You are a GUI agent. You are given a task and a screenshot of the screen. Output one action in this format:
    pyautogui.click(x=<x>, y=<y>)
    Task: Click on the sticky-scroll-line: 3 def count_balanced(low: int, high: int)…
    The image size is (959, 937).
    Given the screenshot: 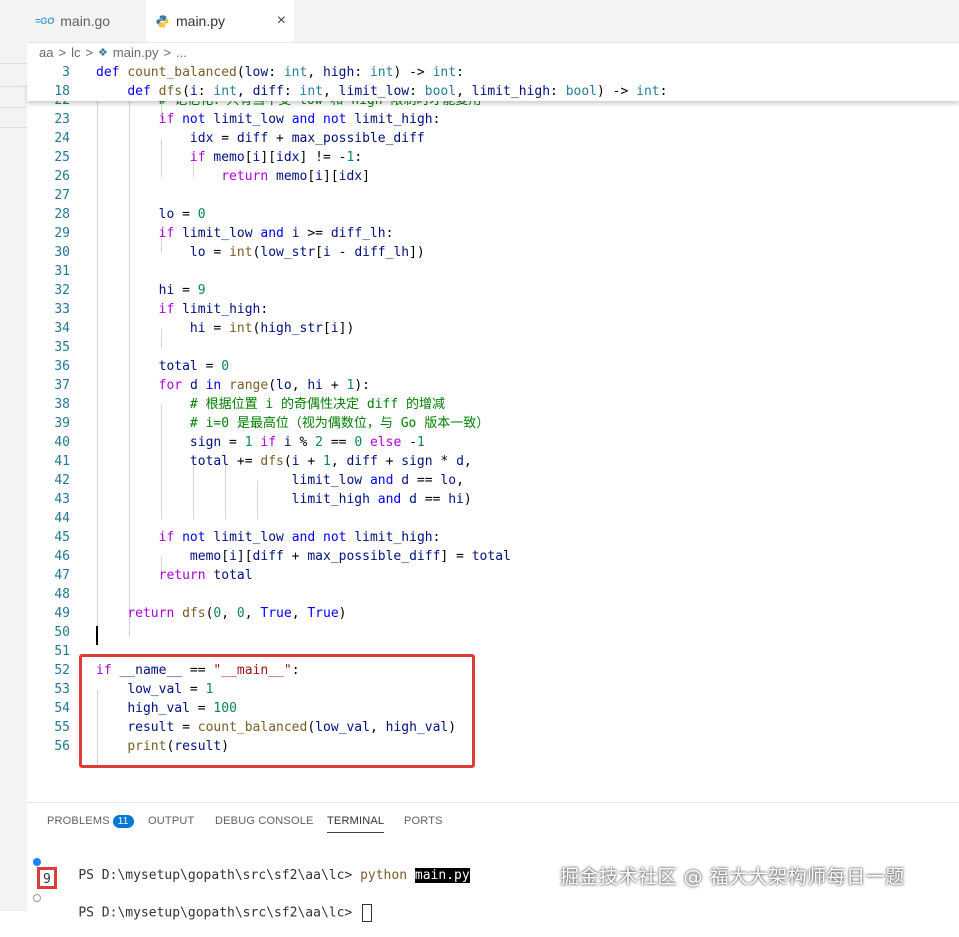 What is the action you would take?
    pyautogui.click(x=493, y=72)
    